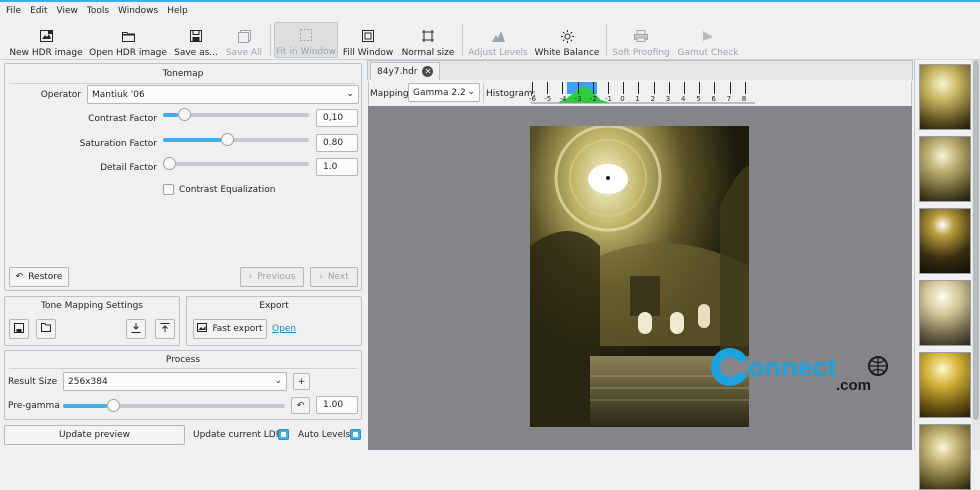 This screenshot has height=490, width=980. I want to click on mapping-select: Gamma 2.2 ⌄, so click(444, 92).